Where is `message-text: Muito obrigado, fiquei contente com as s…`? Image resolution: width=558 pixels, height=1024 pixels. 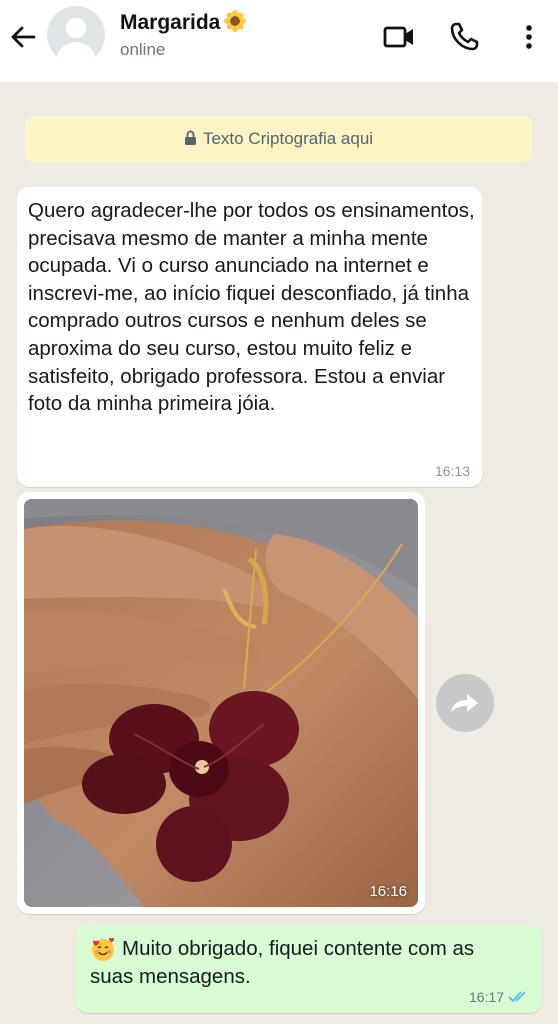
message-text: Muito obrigado, fiquei contente com as s… is located at coordinates (282, 962).